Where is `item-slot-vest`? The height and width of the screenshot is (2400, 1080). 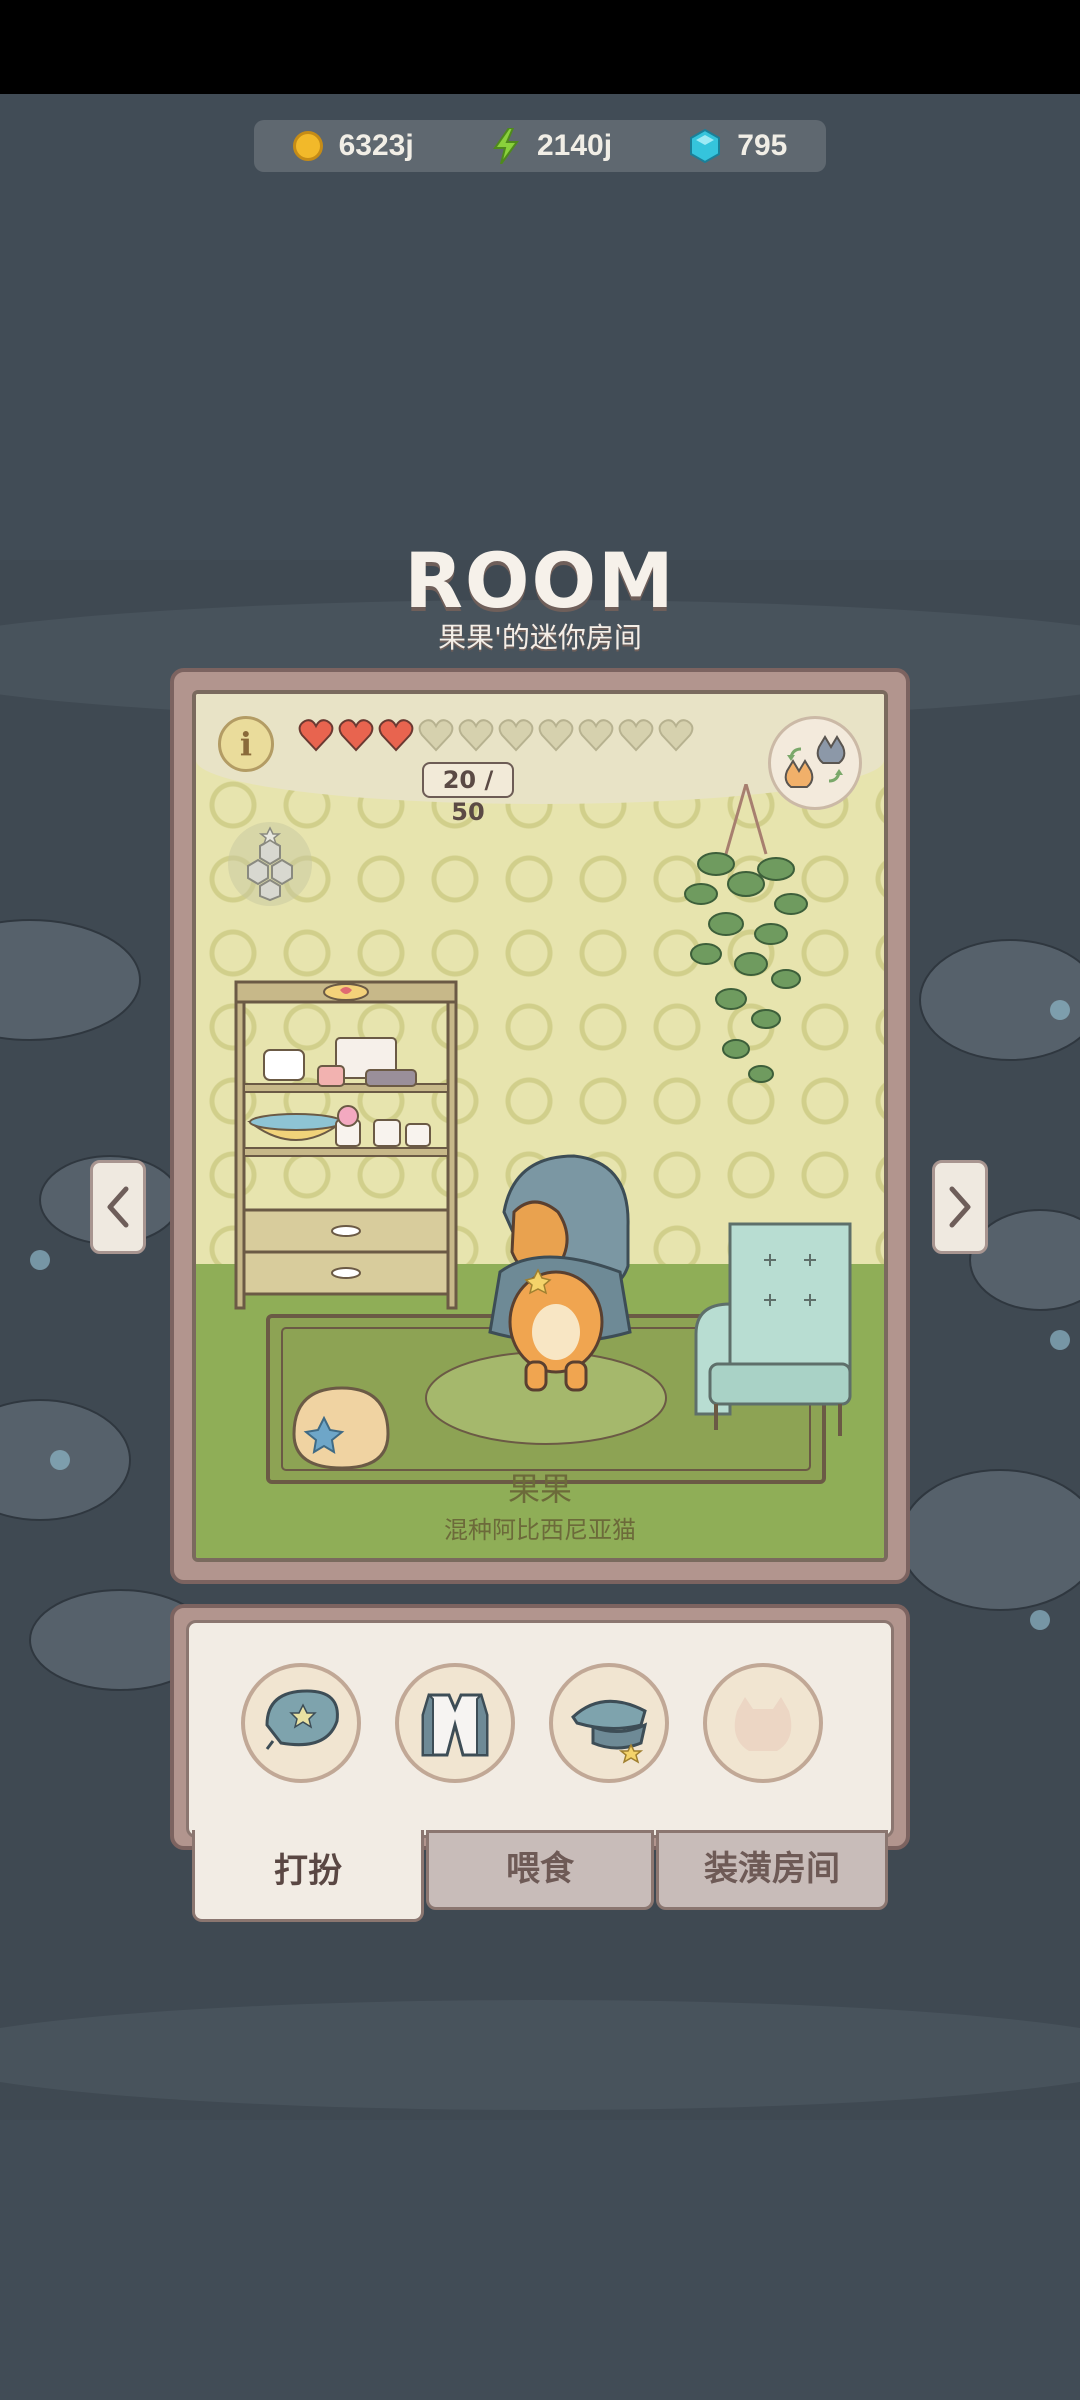
item-slot-vest is located at coordinates (455, 1723).